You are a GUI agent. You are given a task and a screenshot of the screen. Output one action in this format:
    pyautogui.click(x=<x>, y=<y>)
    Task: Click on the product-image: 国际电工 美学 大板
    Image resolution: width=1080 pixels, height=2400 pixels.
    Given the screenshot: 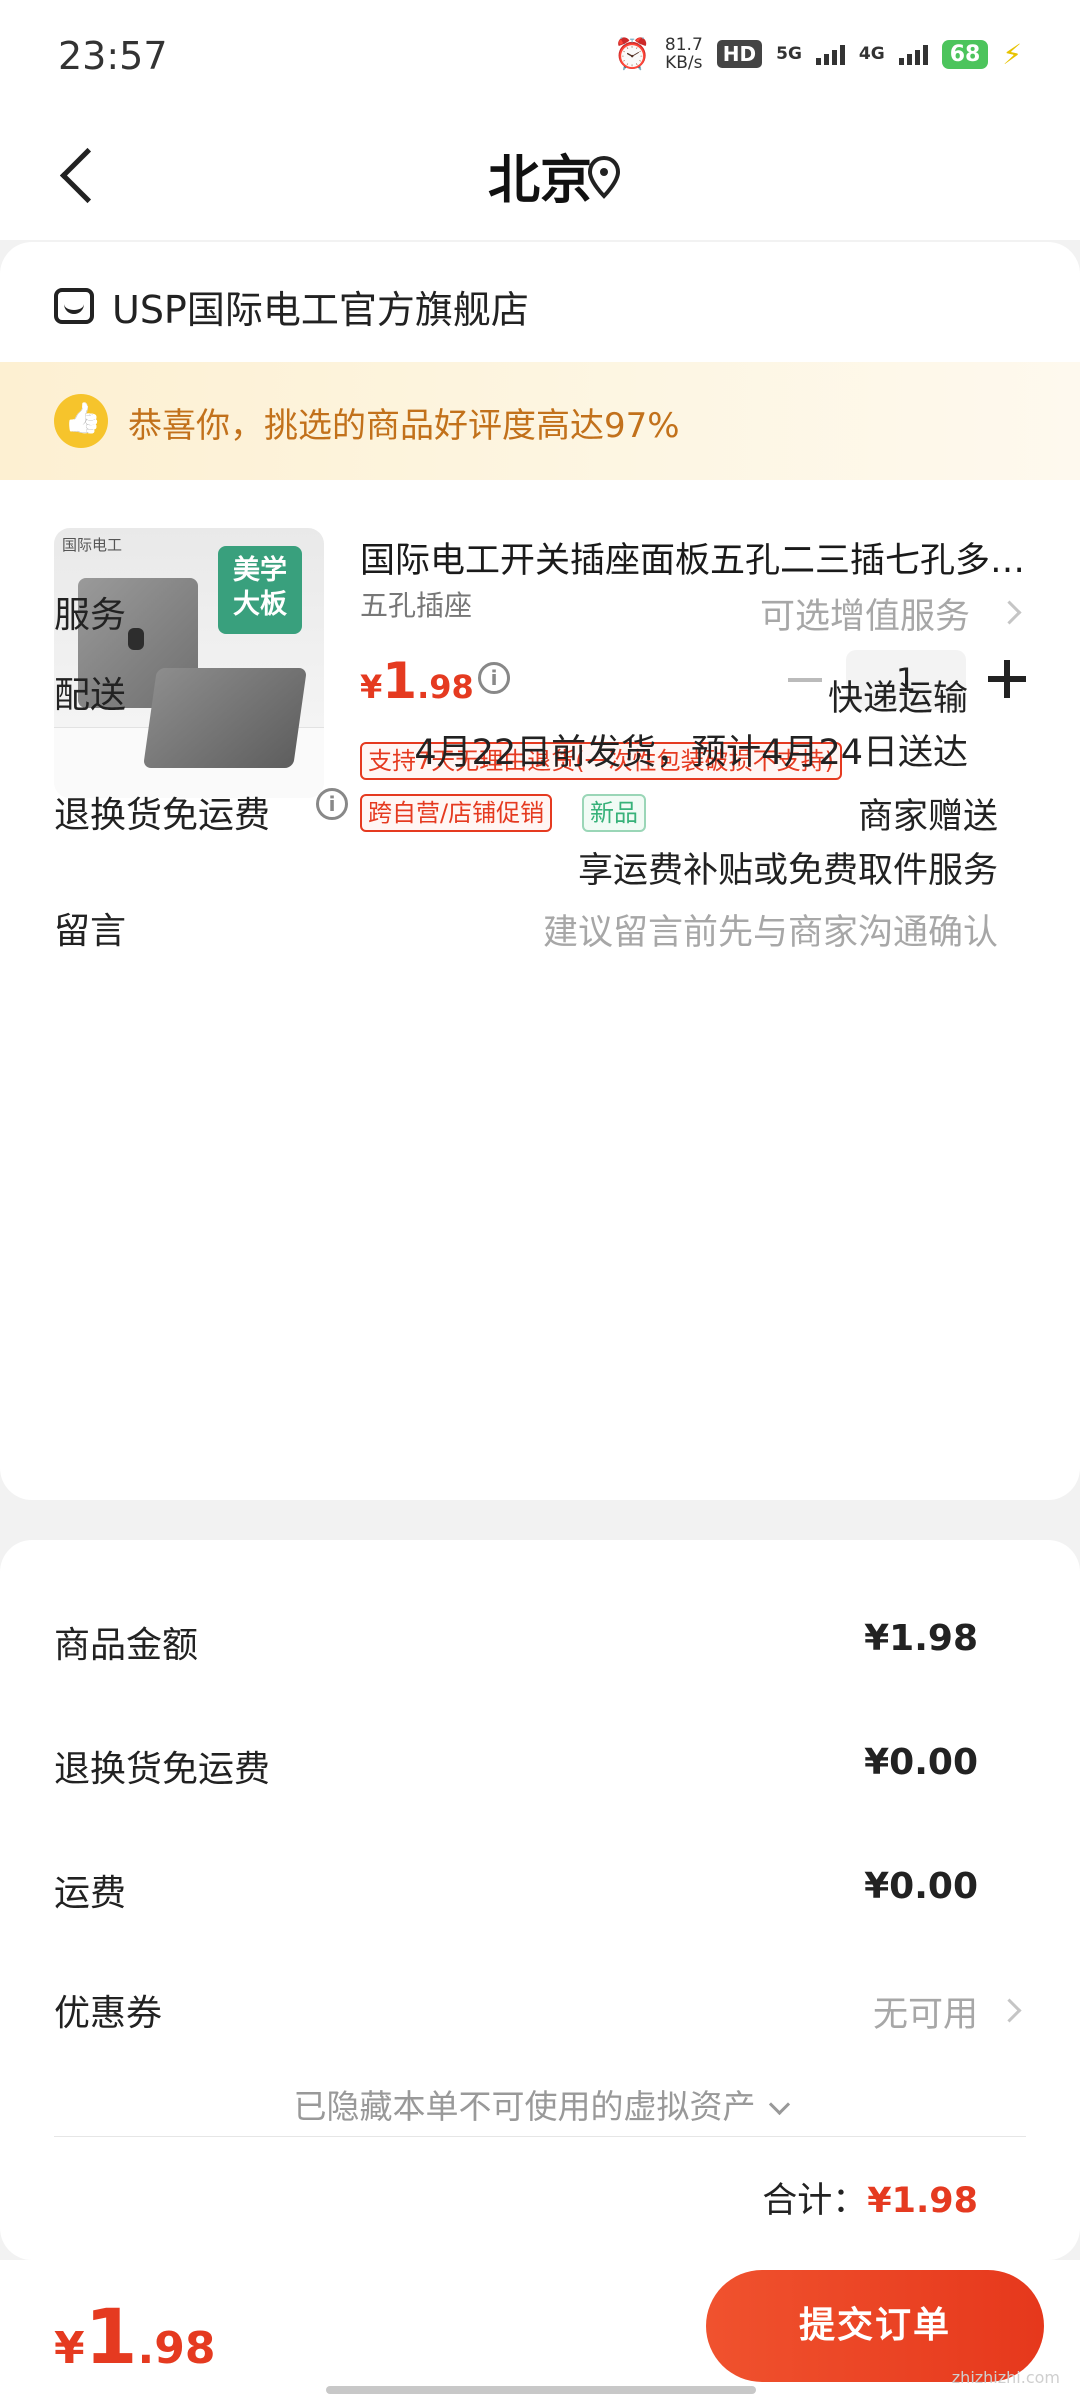 What is the action you would take?
    pyautogui.click(x=189, y=663)
    